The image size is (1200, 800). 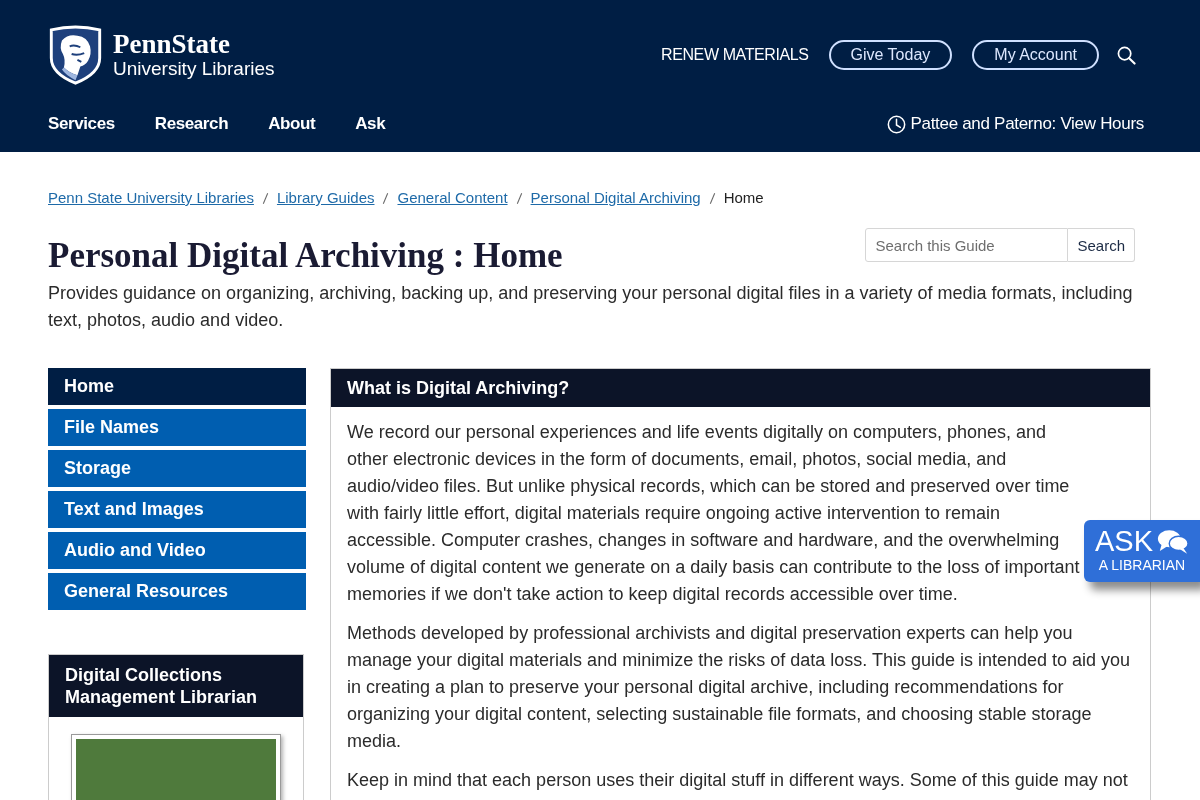 What do you see at coordinates (177, 468) in the screenshot?
I see `guide-nav-item: Storage` at bounding box center [177, 468].